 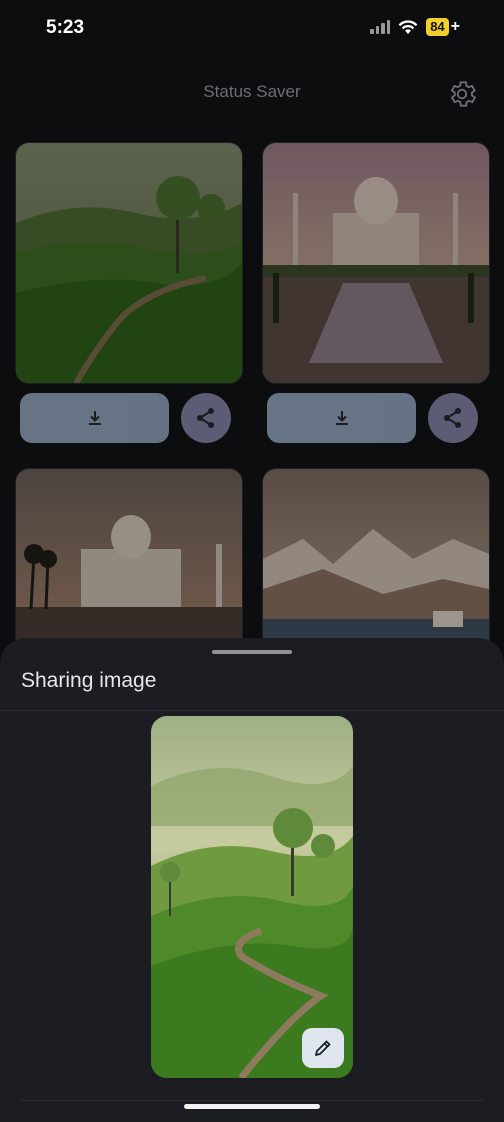 What do you see at coordinates (455, 26) in the screenshot?
I see `charging-icon: +` at bounding box center [455, 26].